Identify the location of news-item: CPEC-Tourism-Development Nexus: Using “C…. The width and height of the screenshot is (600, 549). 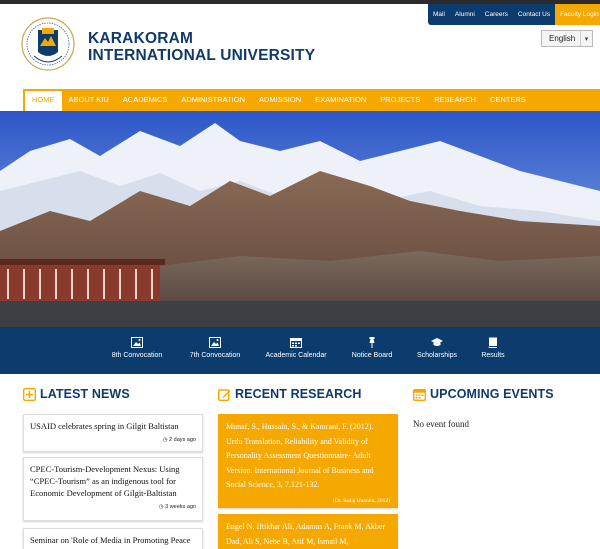
(113, 489).